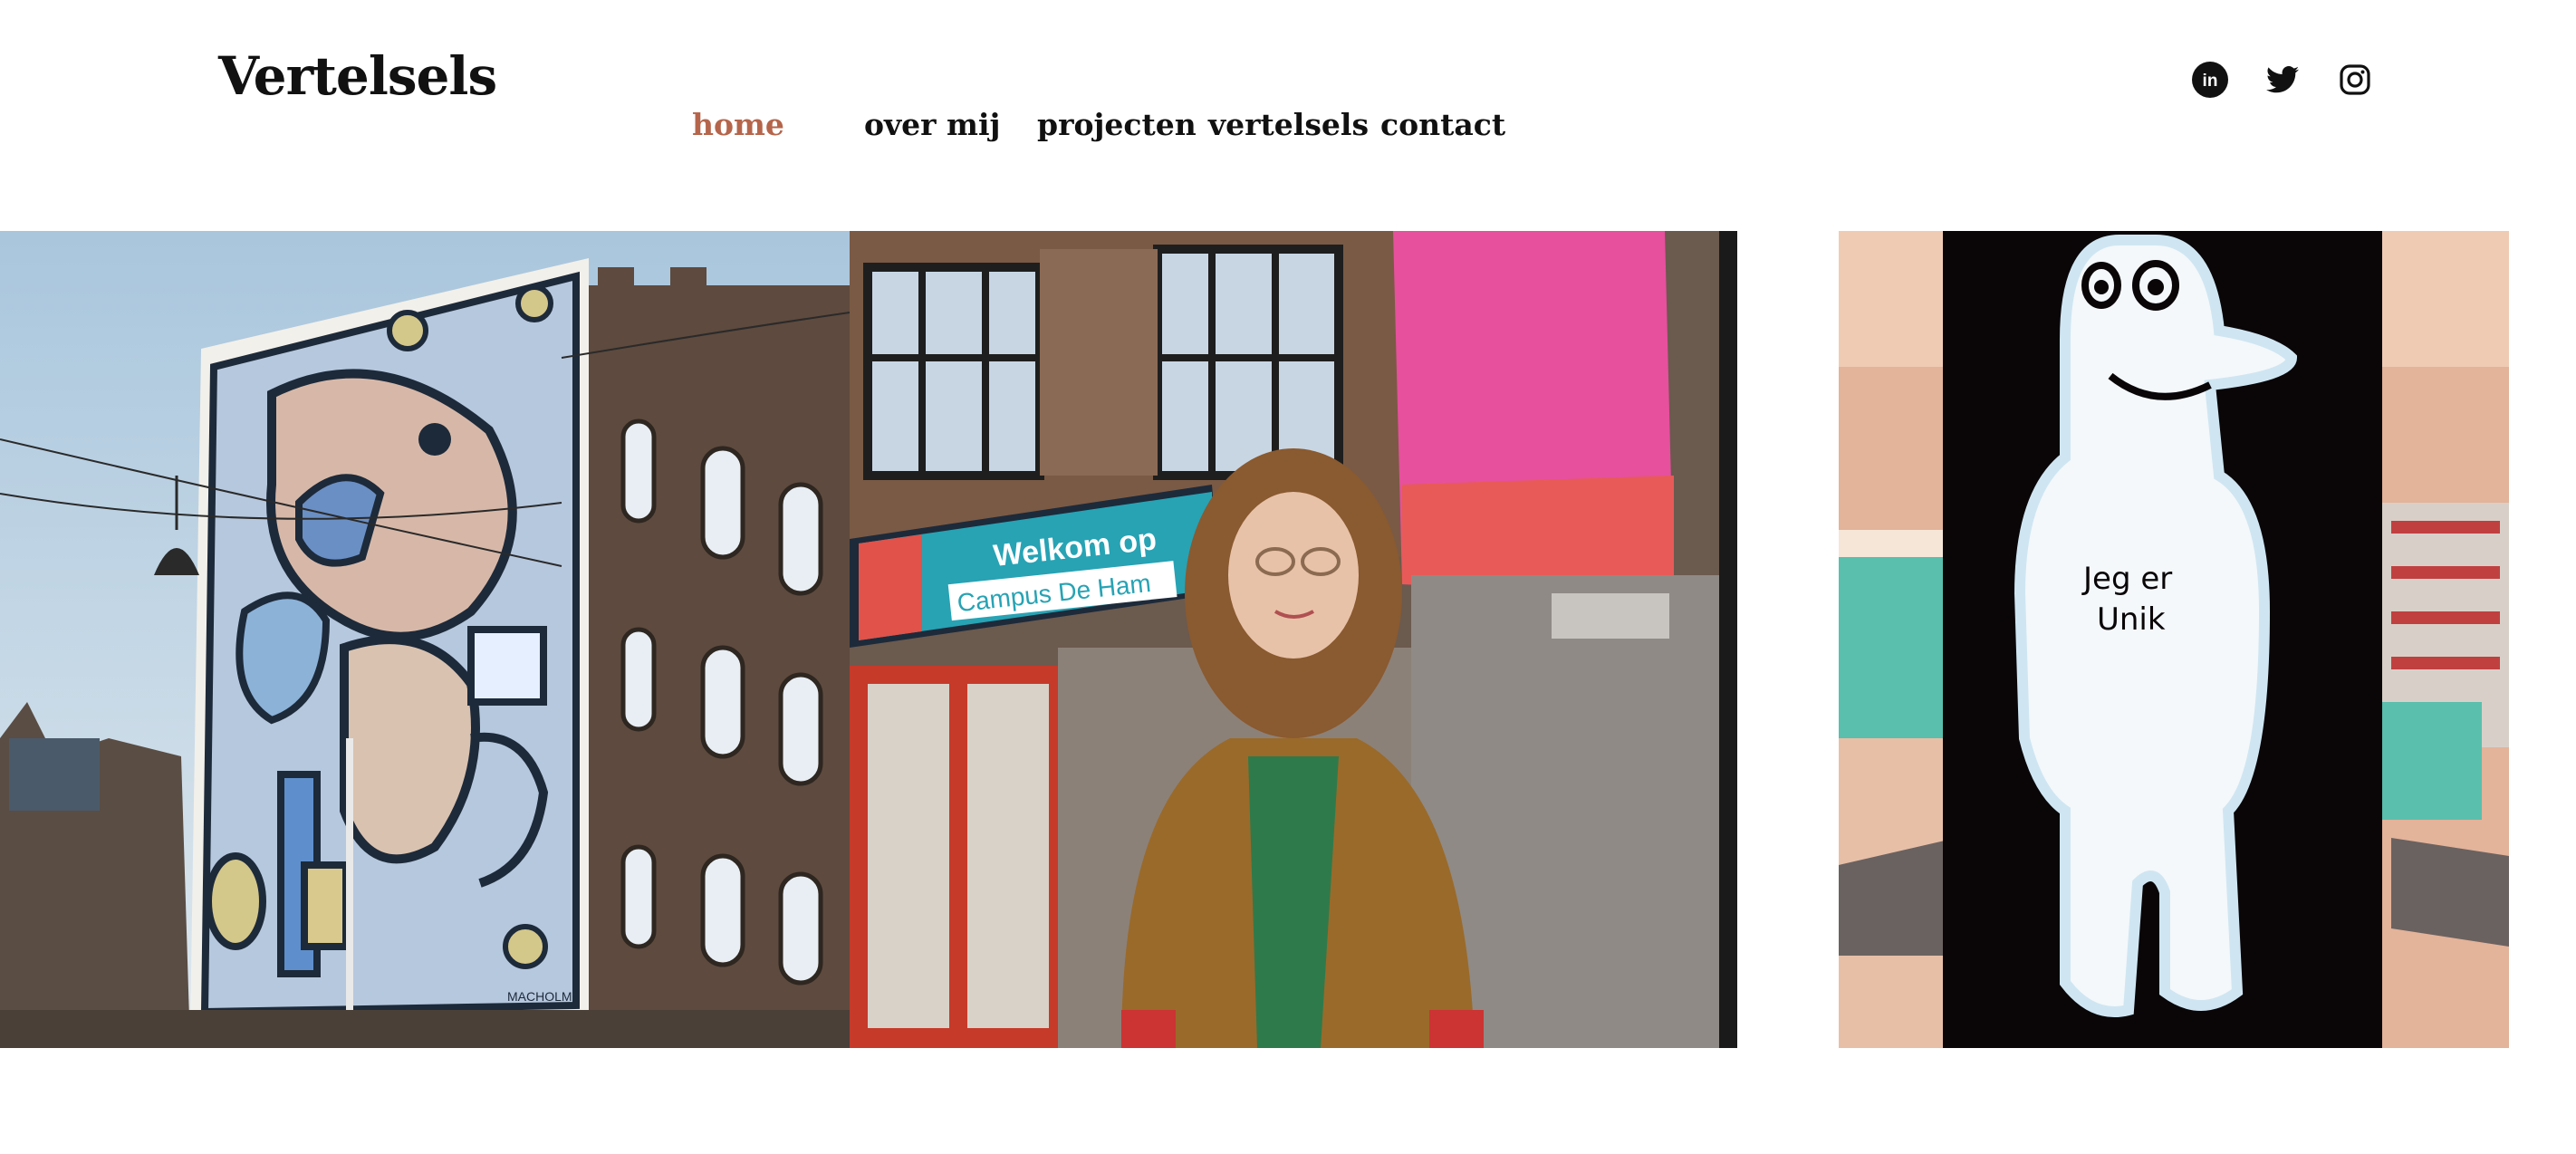 The width and height of the screenshot is (2576, 1154). Describe the element at coordinates (357, 76) in the screenshot. I see `site-title: Vertelsels` at that location.